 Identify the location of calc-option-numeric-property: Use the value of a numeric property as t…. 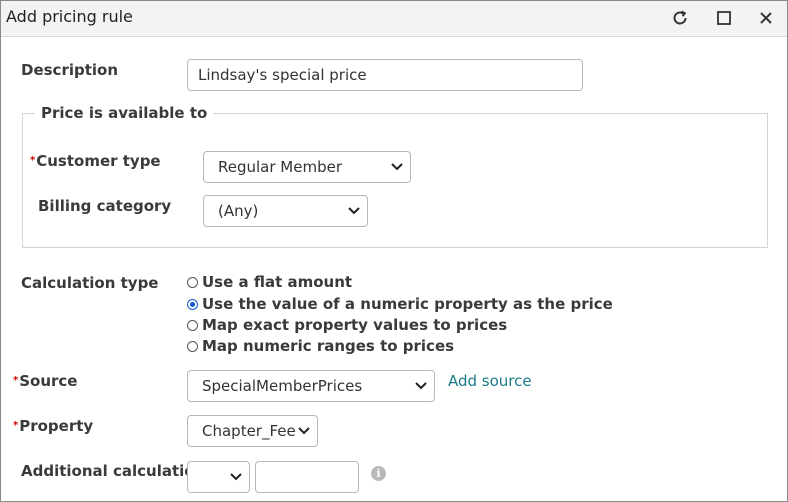
(400, 304).